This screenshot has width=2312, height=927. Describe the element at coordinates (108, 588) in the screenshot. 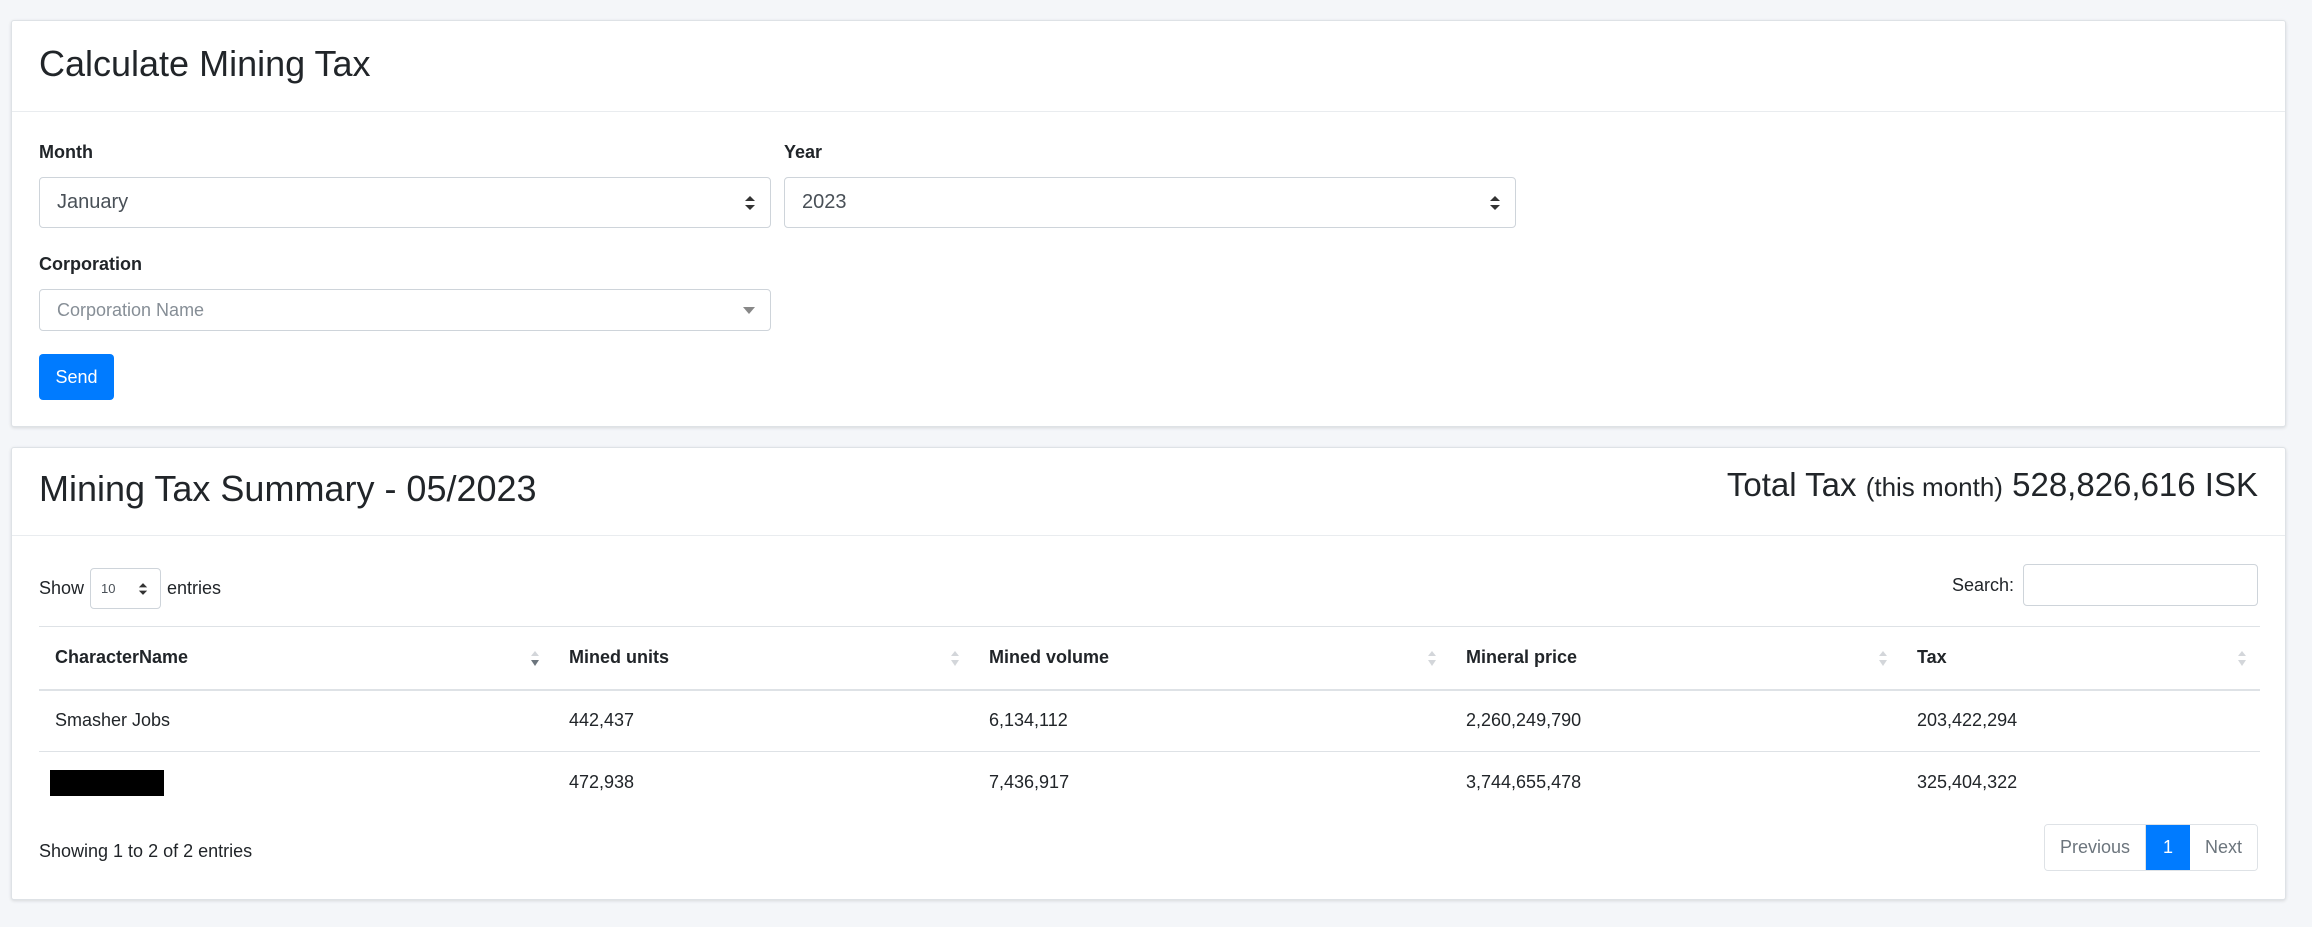

I see `entries-length-value: 10` at that location.